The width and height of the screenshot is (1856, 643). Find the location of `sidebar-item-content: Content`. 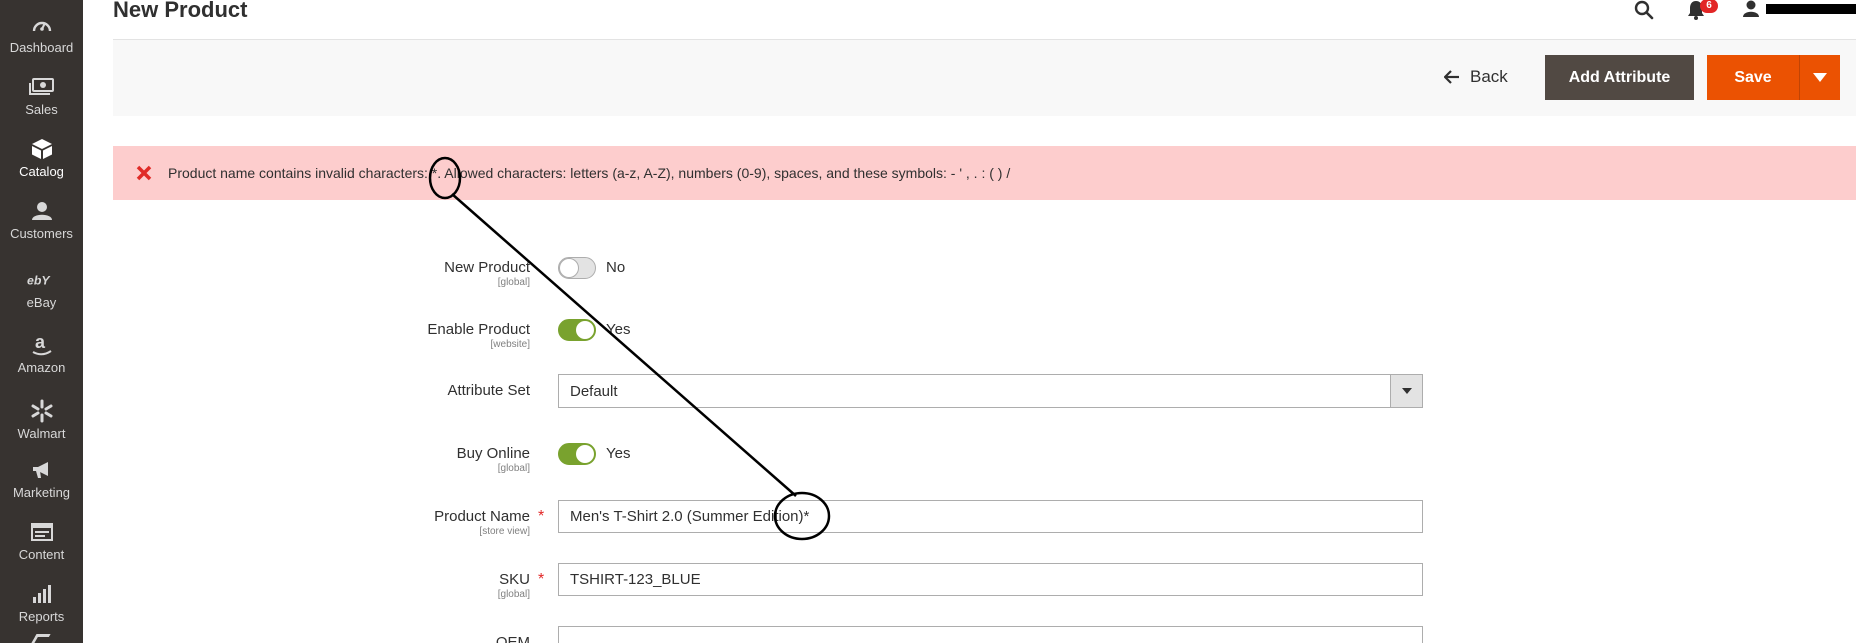

sidebar-item-content: Content is located at coordinates (41, 537).